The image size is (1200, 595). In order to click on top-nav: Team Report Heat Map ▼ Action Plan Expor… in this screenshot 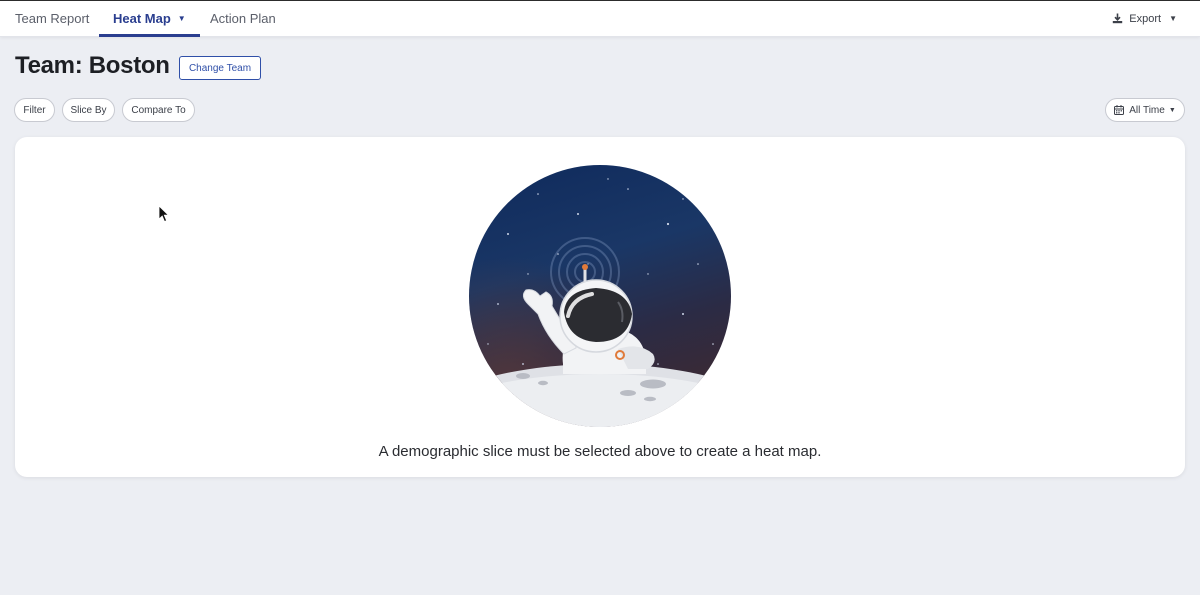, I will do `click(600, 18)`.